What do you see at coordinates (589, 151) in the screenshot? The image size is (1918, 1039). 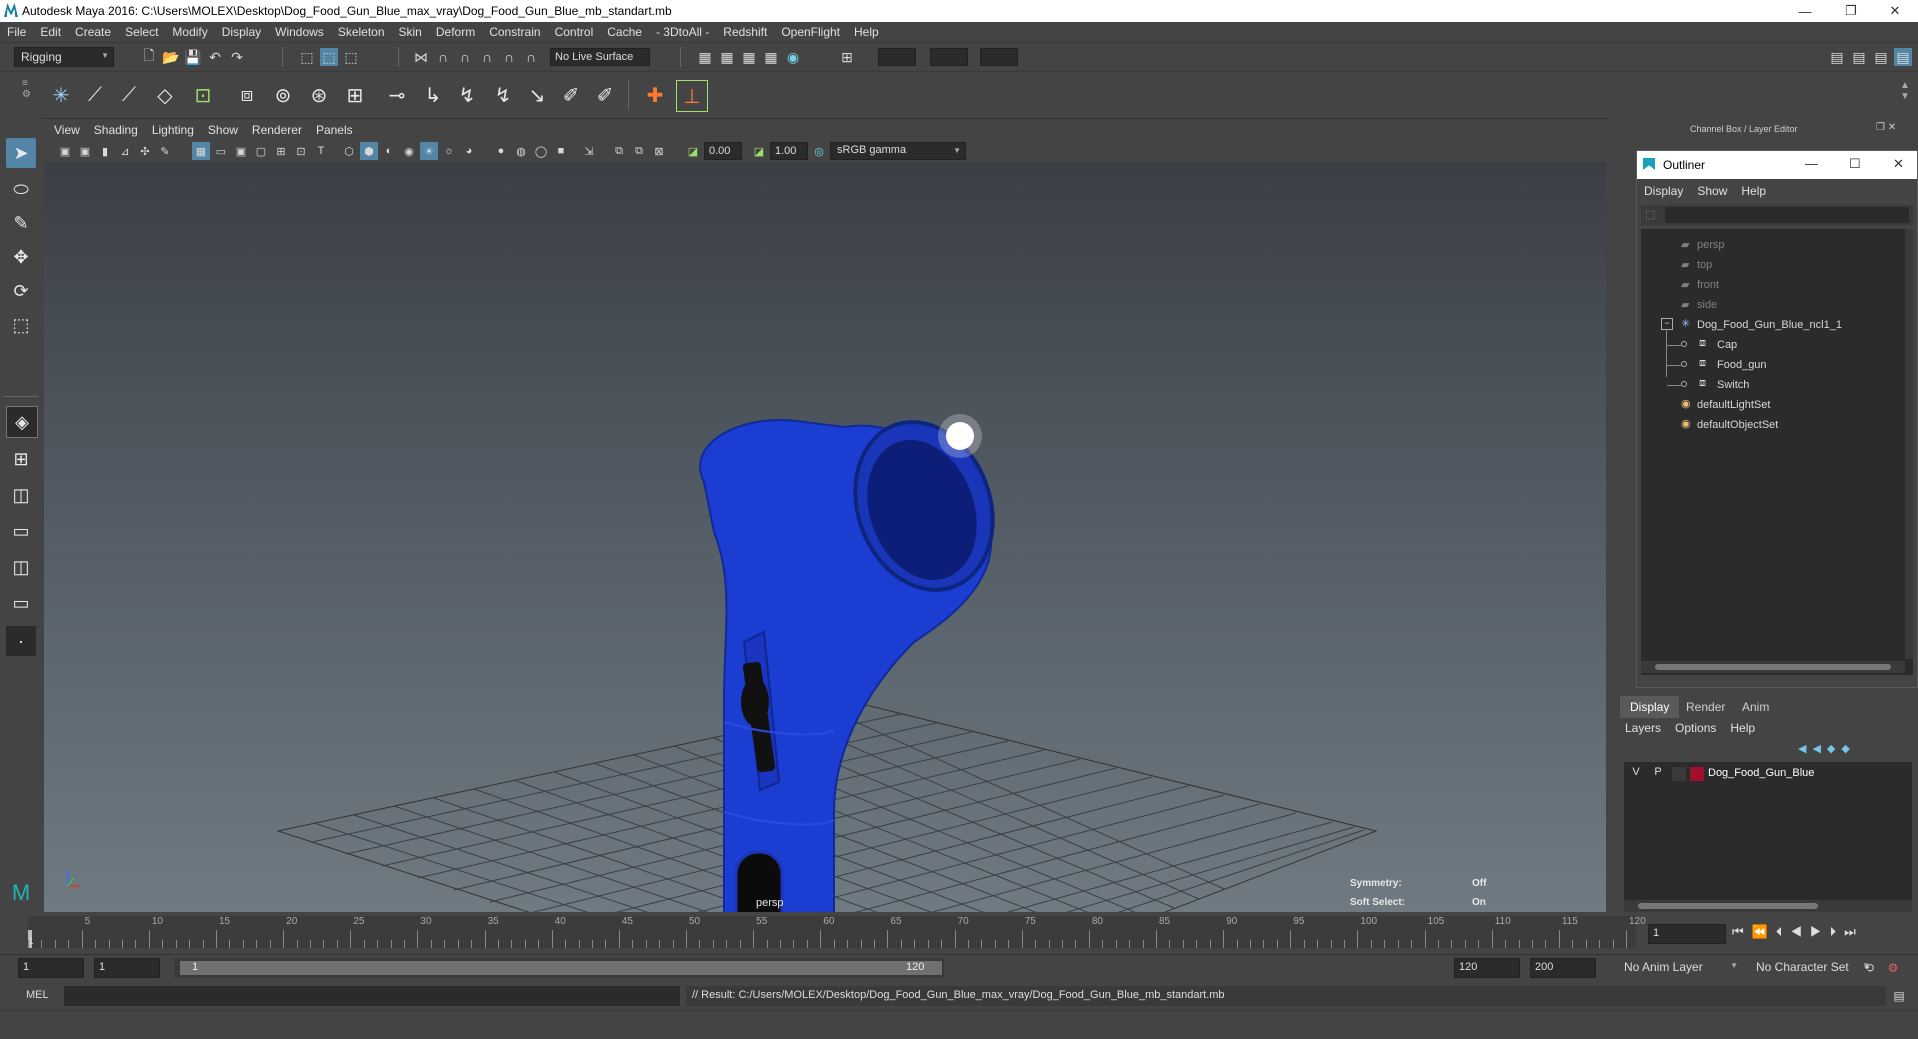 I see `xray-icon: ⇲` at bounding box center [589, 151].